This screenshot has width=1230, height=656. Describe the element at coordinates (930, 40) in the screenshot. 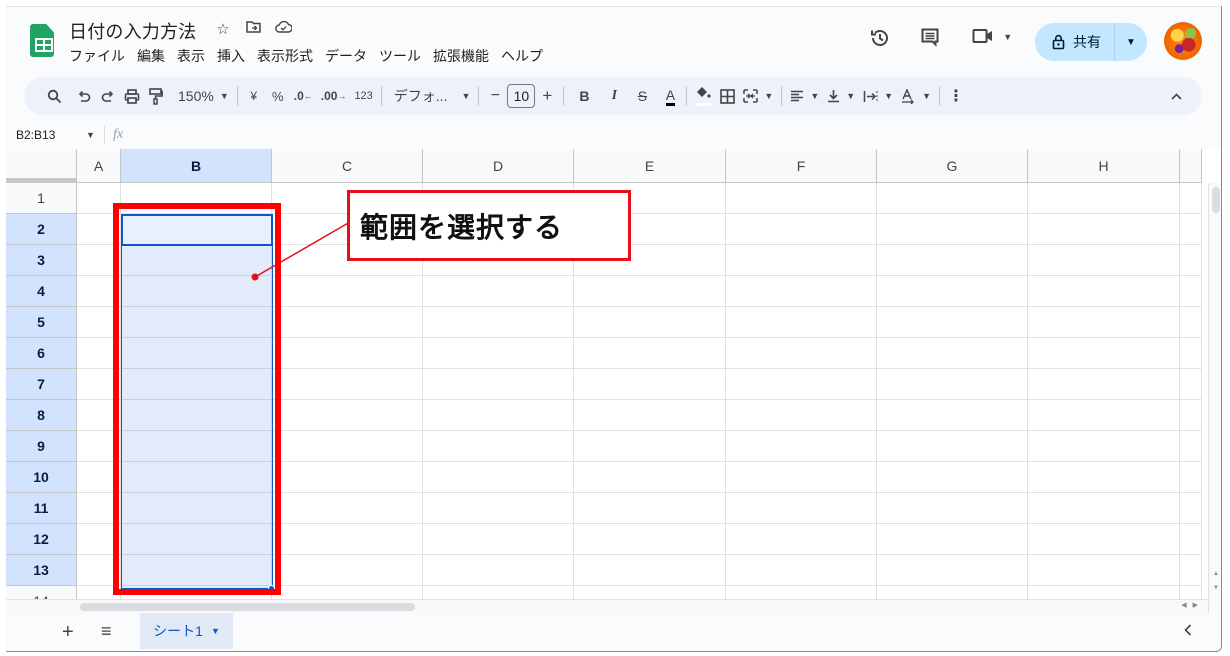

I see `comments-icon` at that location.